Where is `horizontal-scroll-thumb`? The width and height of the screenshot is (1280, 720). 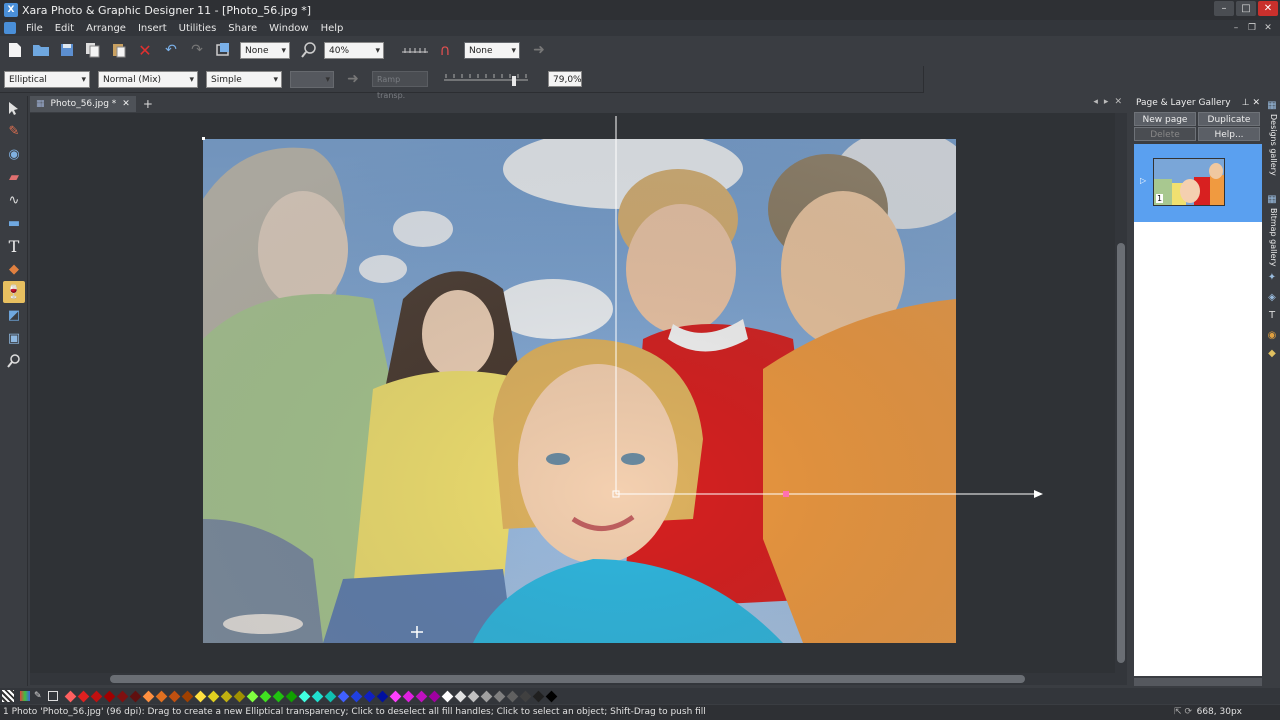 horizontal-scroll-thumb is located at coordinates (567, 679).